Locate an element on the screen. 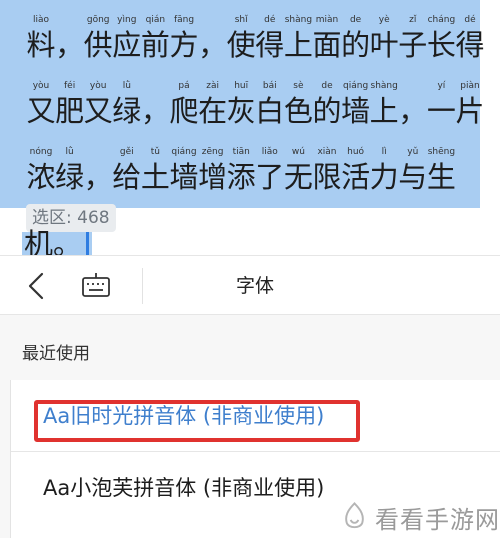  chevron-left-icon is located at coordinates (36, 286).